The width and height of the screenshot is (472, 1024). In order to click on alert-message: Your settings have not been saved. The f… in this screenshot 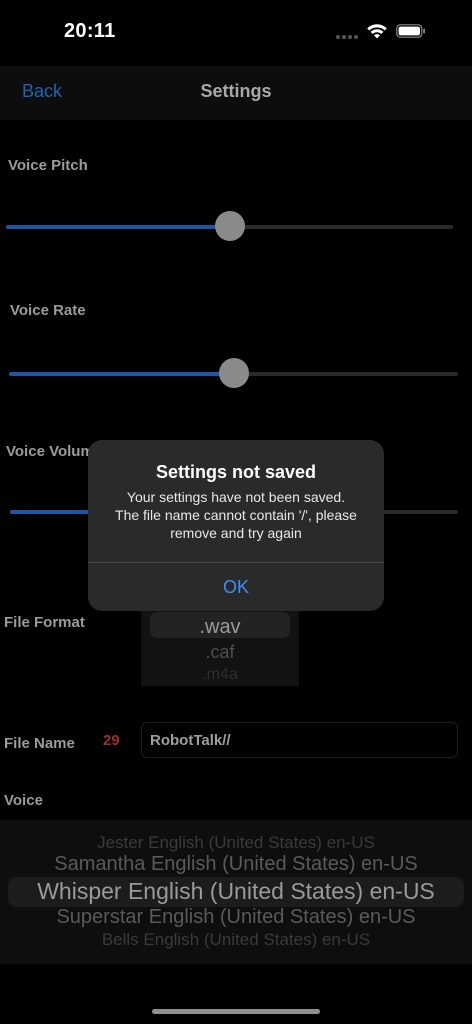, I will do `click(236, 515)`.